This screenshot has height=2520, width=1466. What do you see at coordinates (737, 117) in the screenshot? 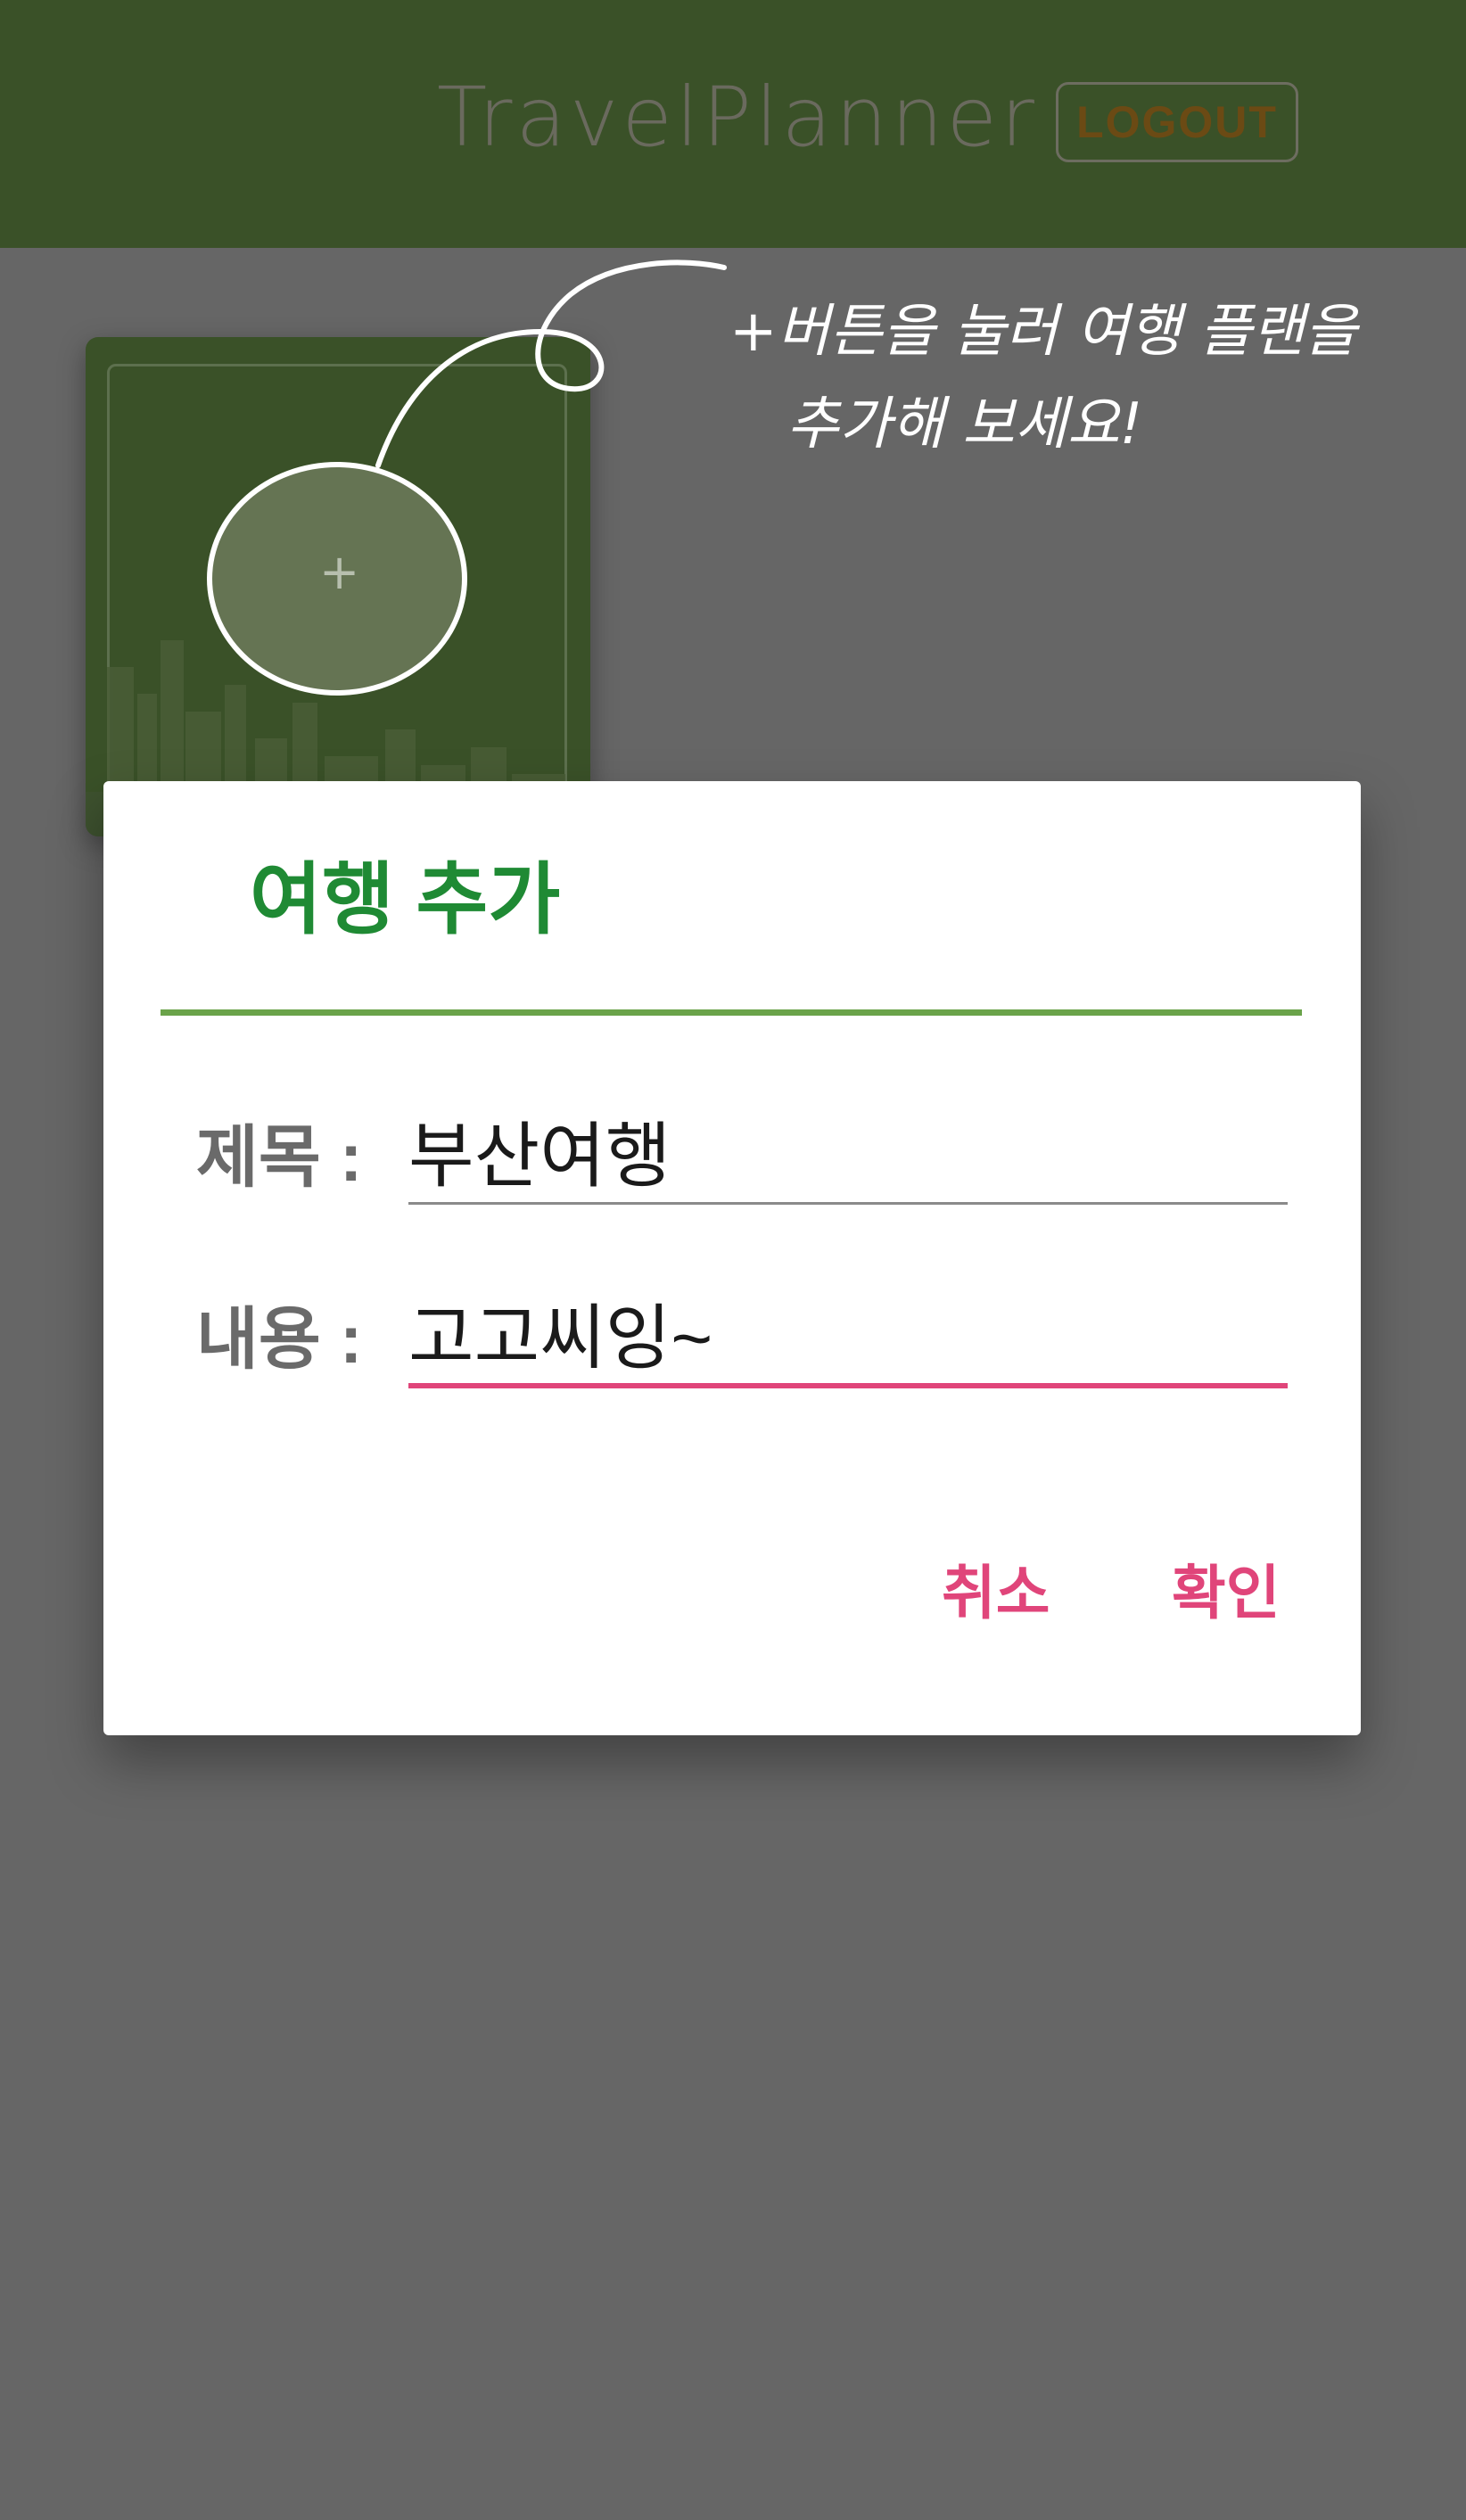
I see `app-title: TravelPlanner` at bounding box center [737, 117].